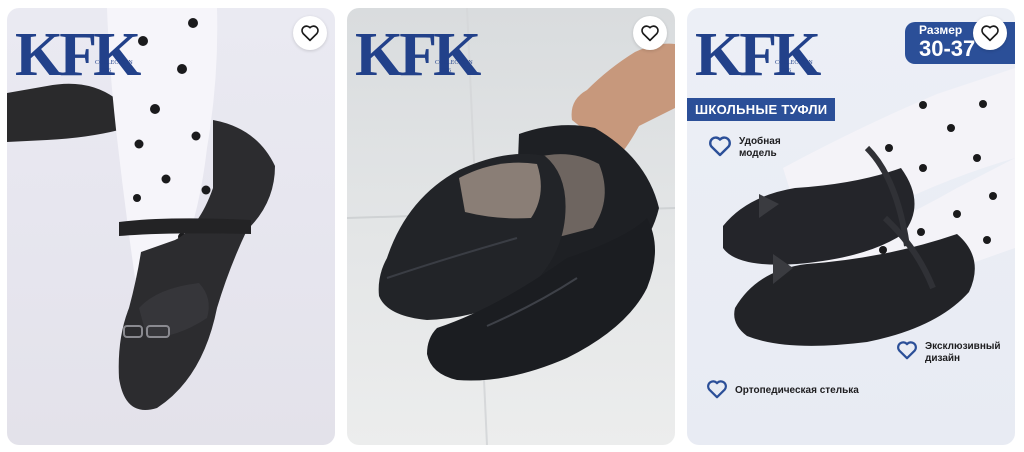 Image resolution: width=1024 pixels, height=452 pixels. What do you see at coordinates (761, 109) in the screenshot?
I see `product-title-banner: ШКОЛЬНЫЕ ТУФЛИ` at bounding box center [761, 109].